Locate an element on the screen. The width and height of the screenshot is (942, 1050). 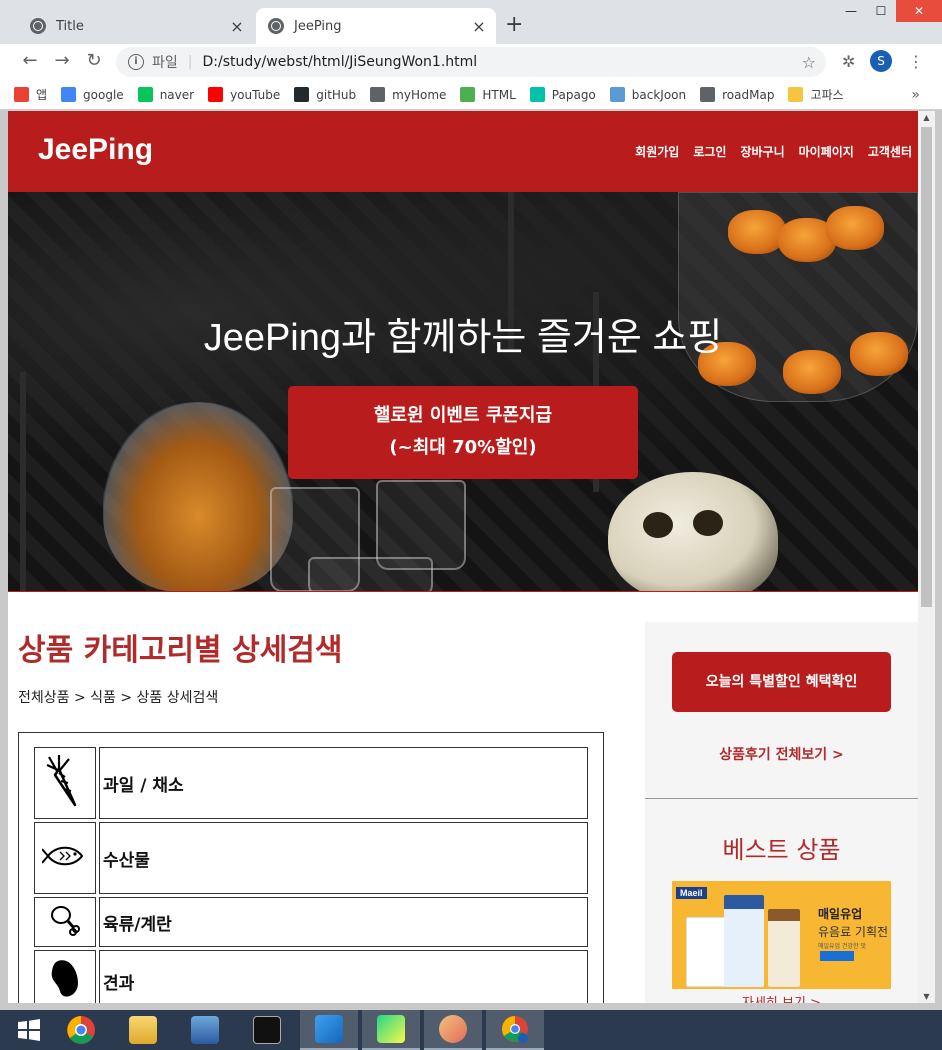
window-controls: — ☐ ✕ is located at coordinates (889, 11).